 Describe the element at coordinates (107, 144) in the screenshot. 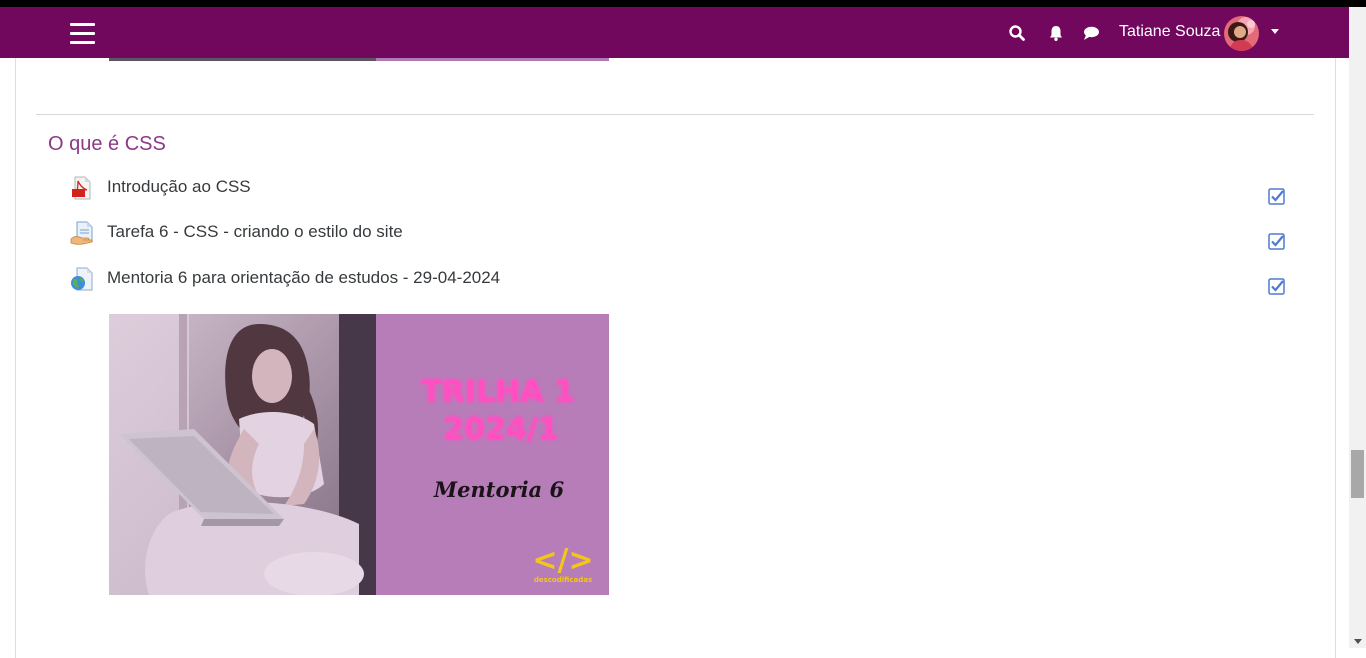

I see `section-title: O que é CSS` at that location.